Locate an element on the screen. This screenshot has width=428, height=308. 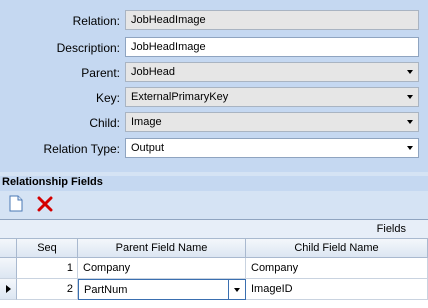
row-selector-active is located at coordinates (8, 289).